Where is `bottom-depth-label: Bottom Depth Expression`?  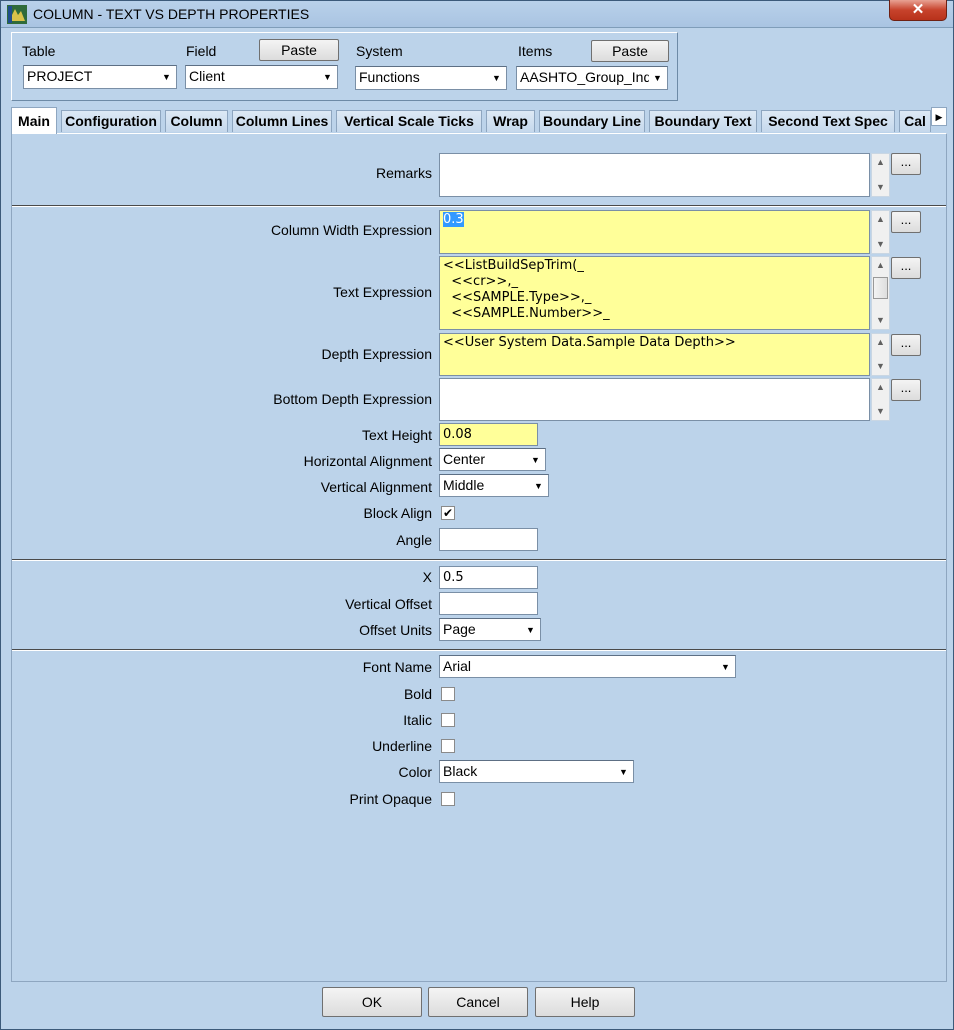
bottom-depth-label: Bottom Depth Expression is located at coordinates (352, 399).